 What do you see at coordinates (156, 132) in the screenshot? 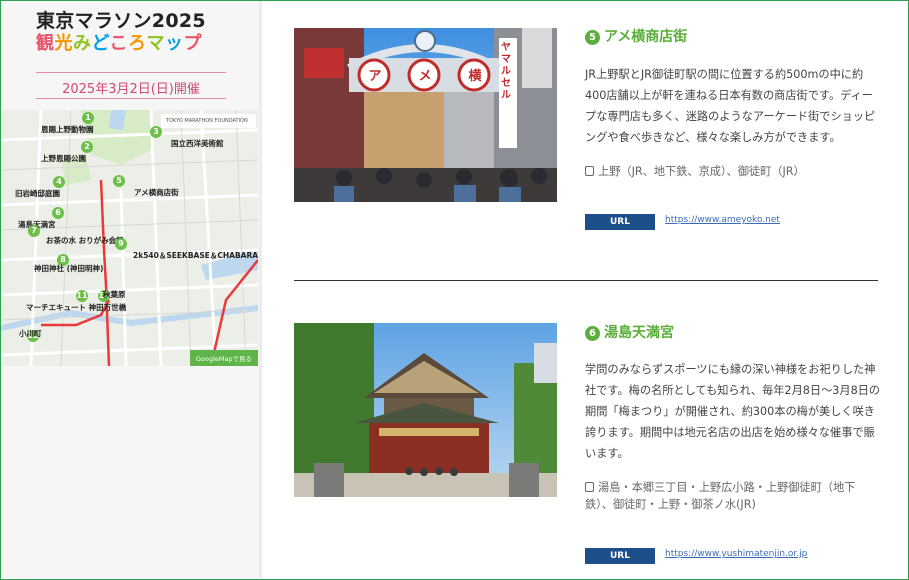
I see `map-pin-3: 3` at bounding box center [156, 132].